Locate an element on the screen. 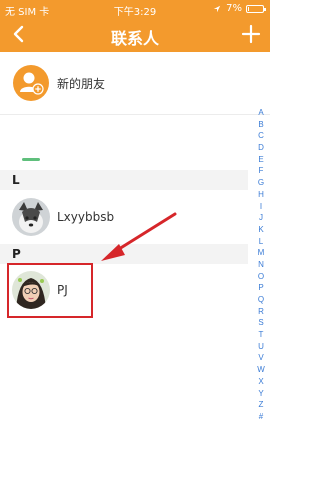  index-letter-f: F is located at coordinates (261, 171).